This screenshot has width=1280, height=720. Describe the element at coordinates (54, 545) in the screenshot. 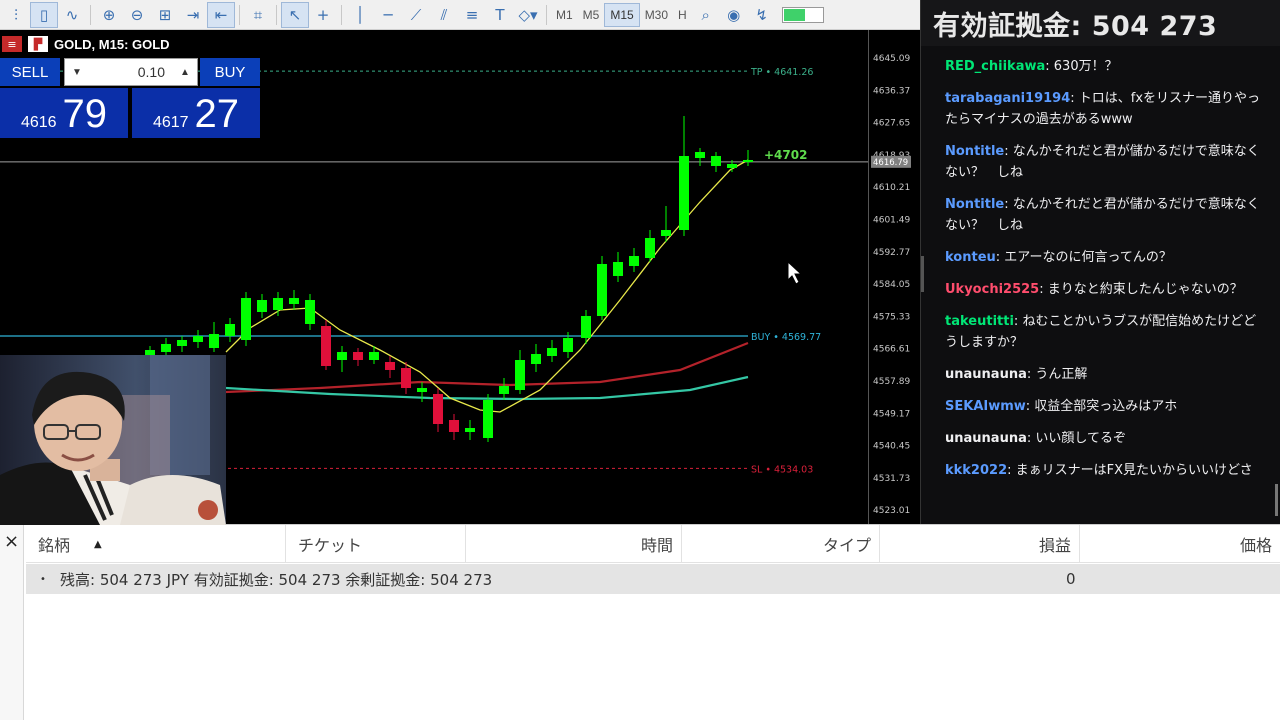

I see `col-symbol-label: 銘柄` at that location.